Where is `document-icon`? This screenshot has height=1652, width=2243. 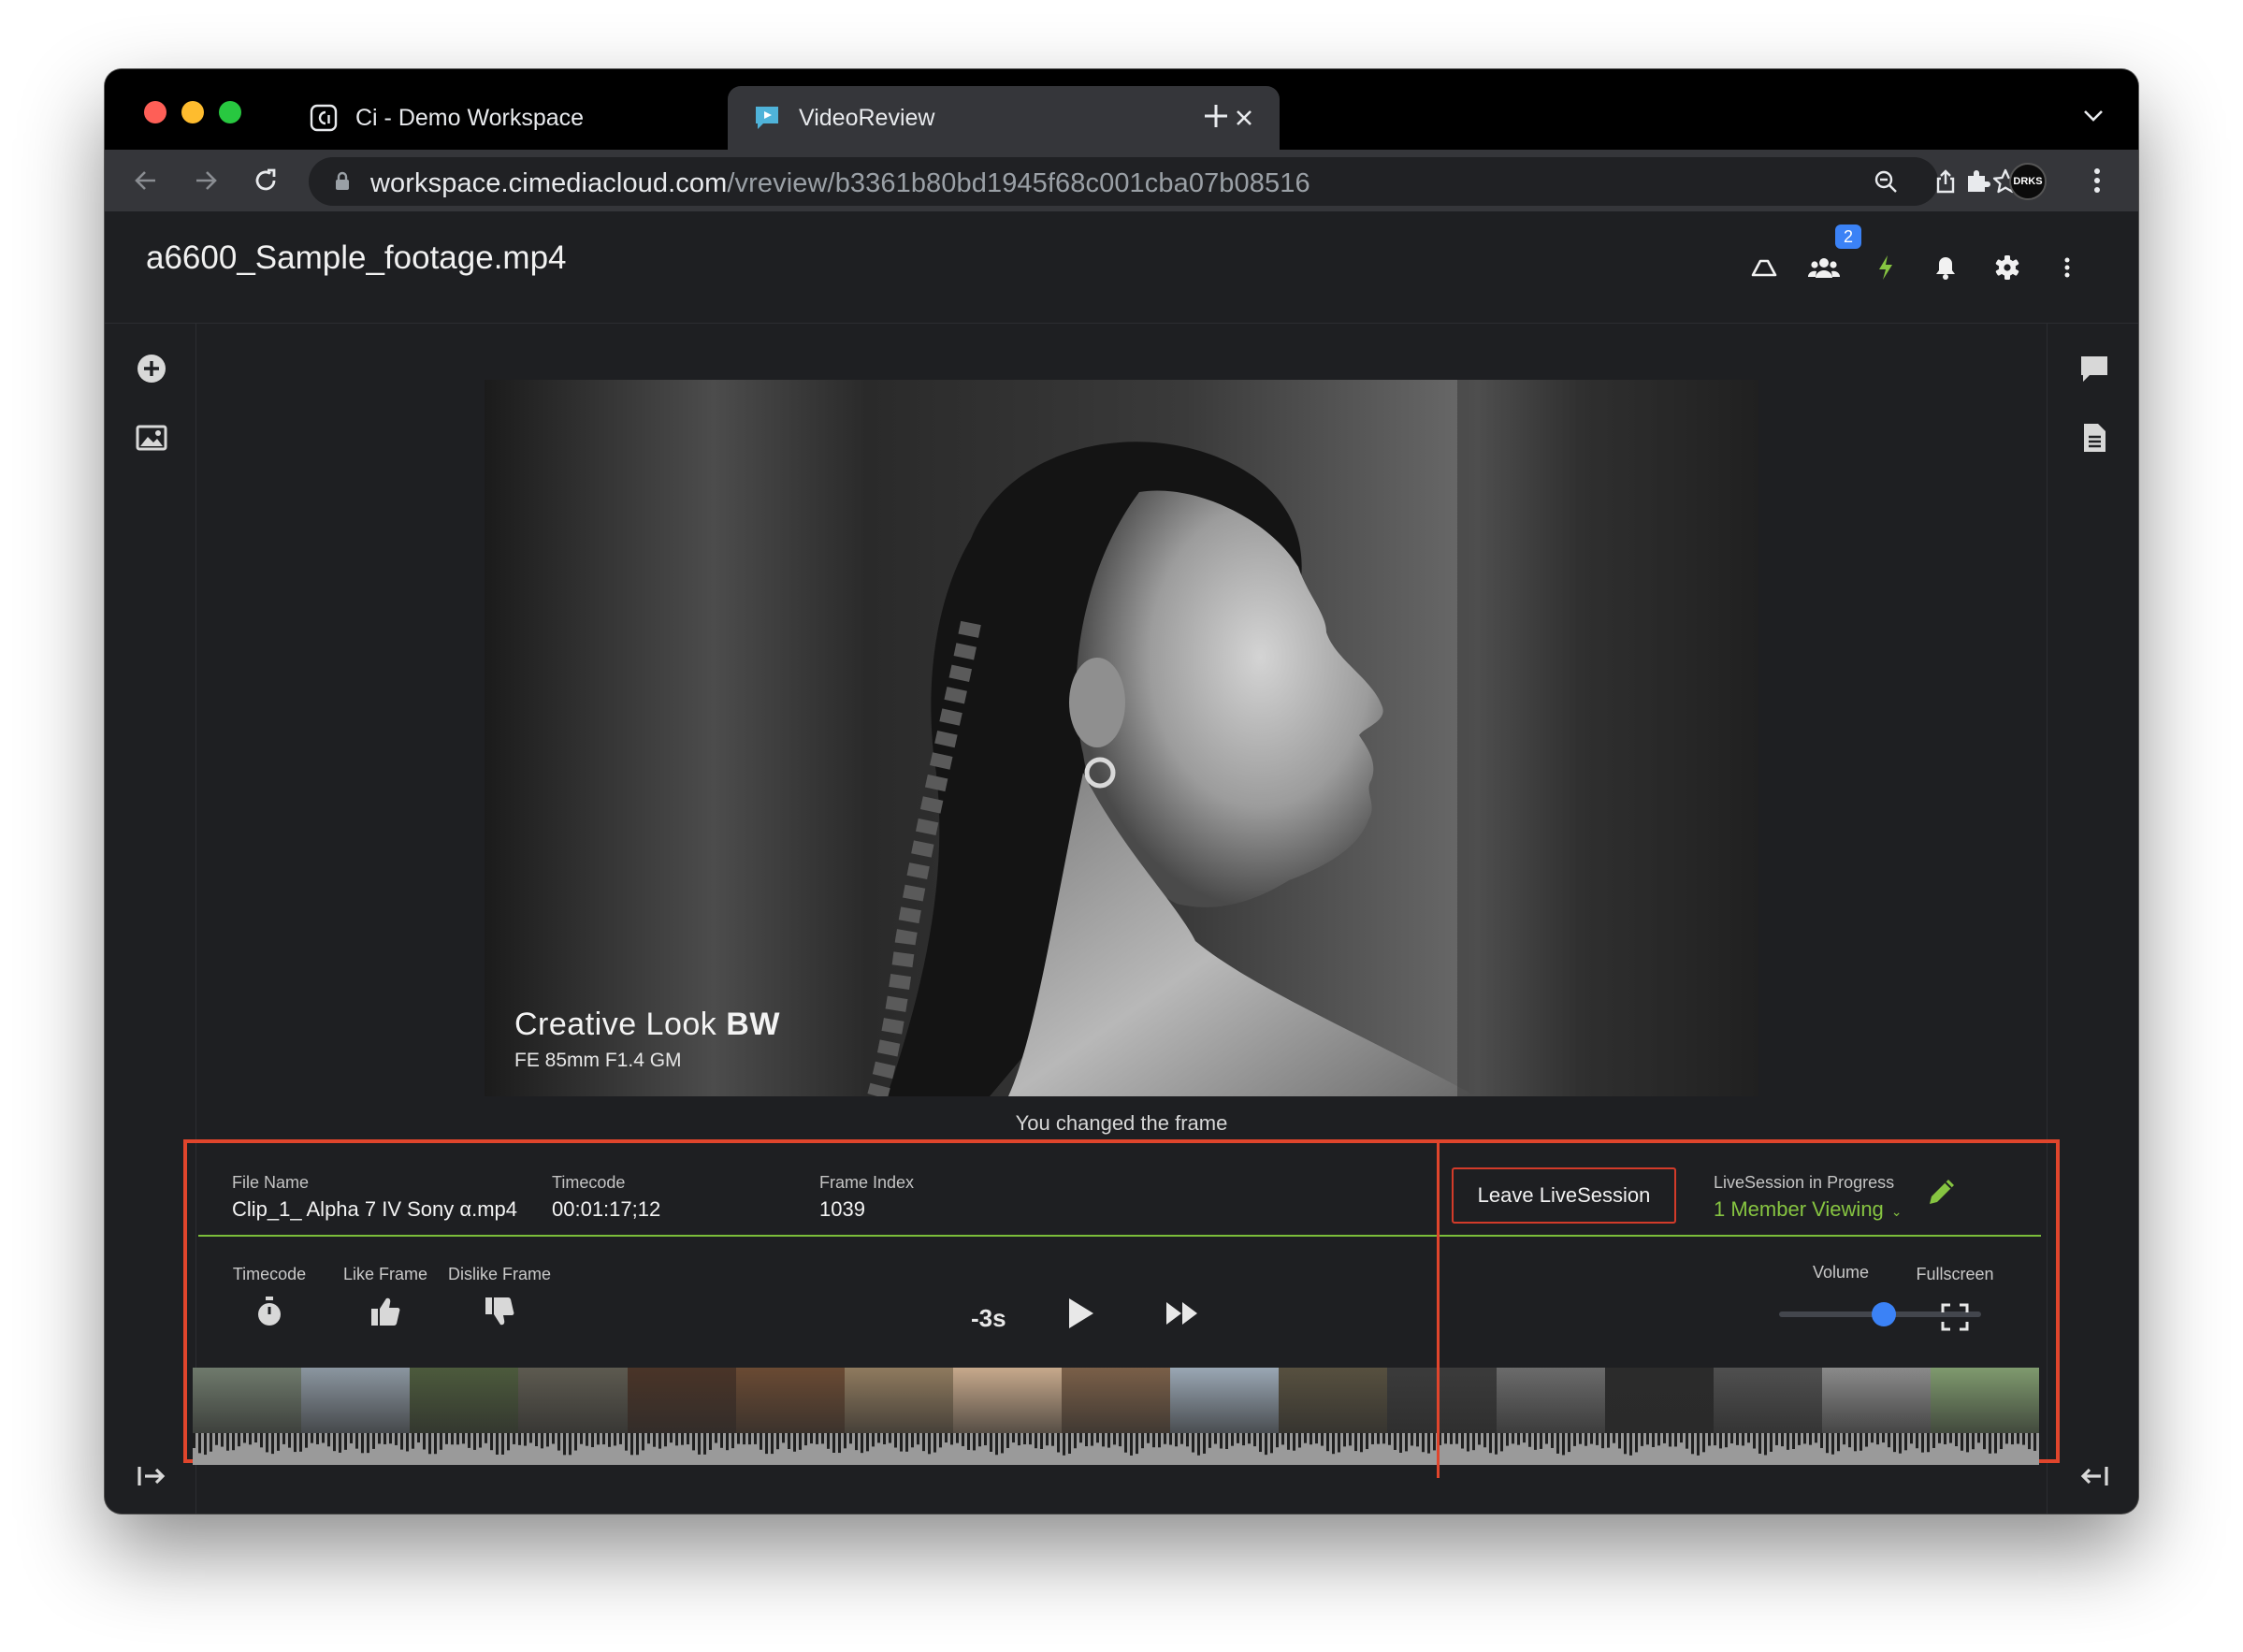
document-icon is located at coordinates (2094, 437).